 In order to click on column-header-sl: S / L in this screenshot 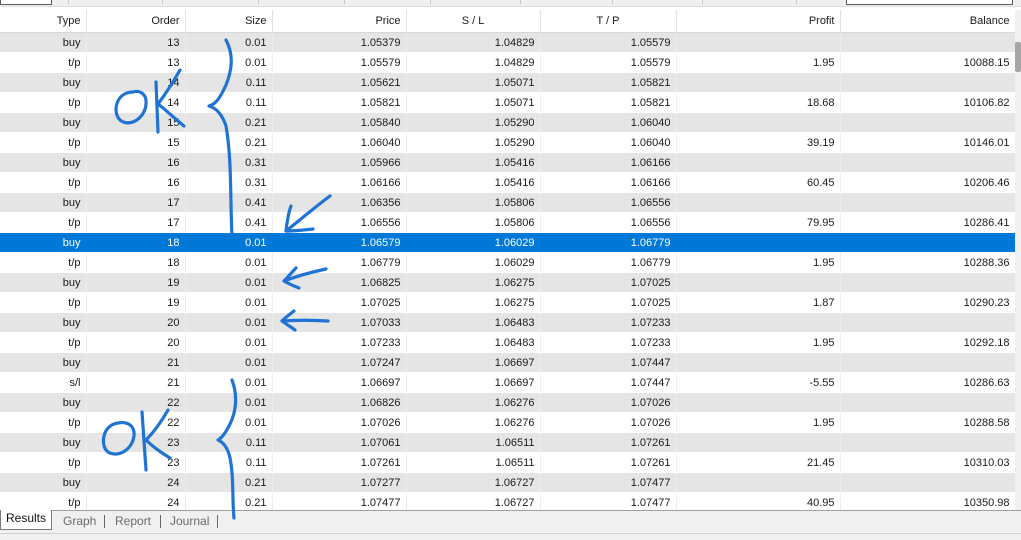, I will do `click(473, 21)`.